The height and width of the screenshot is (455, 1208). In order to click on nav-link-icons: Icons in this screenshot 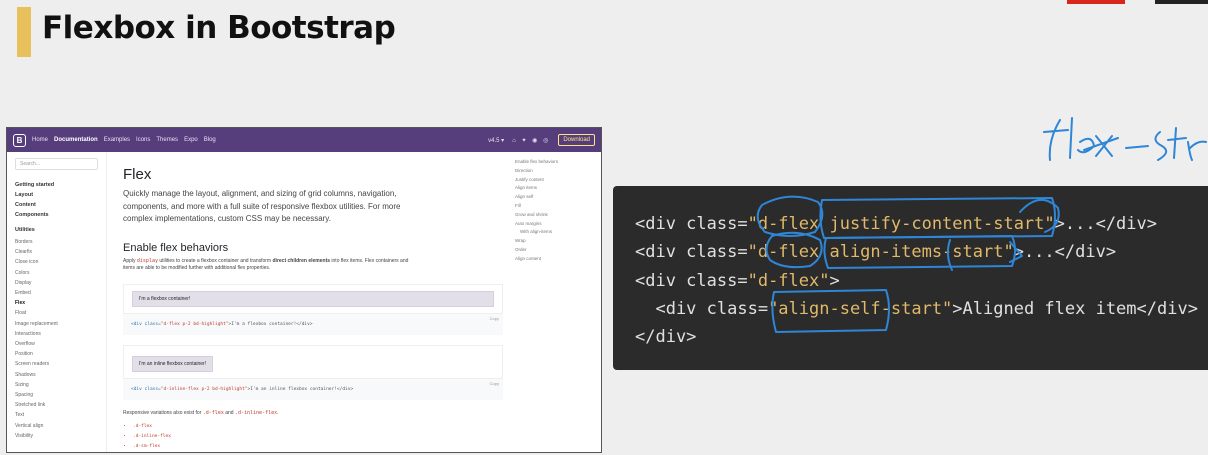, I will do `click(143, 140)`.